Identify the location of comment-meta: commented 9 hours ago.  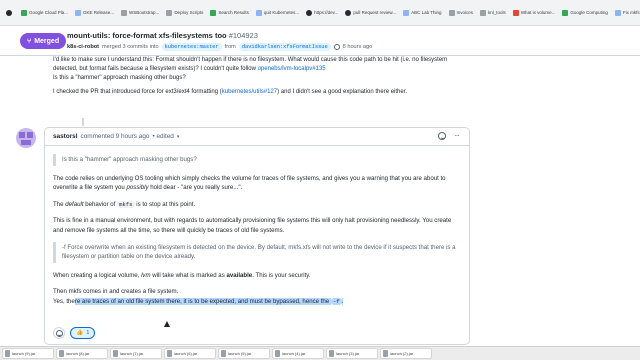
(115, 136).